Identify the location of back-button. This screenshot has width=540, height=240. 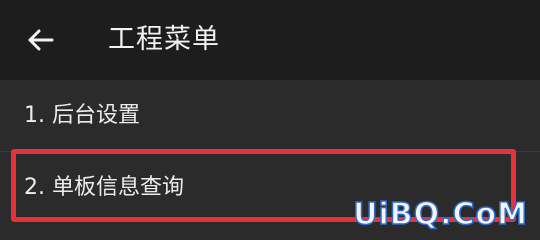
(40, 40).